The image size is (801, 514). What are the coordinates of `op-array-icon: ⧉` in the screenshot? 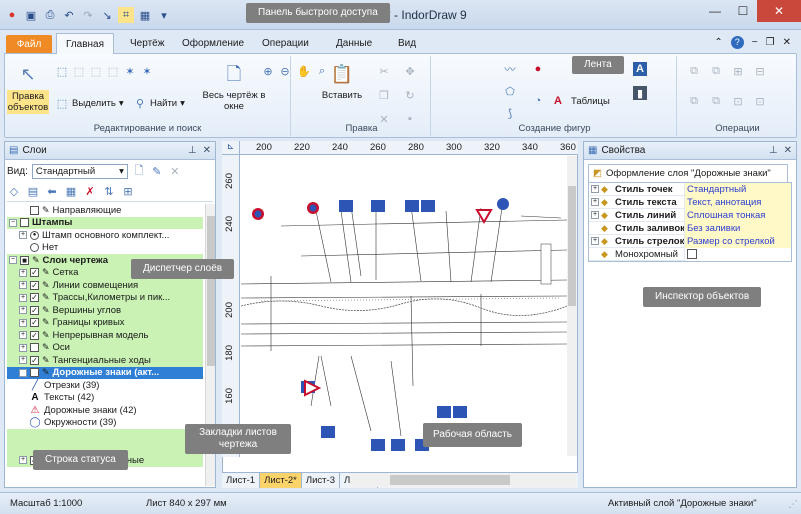 It's located at (716, 71).